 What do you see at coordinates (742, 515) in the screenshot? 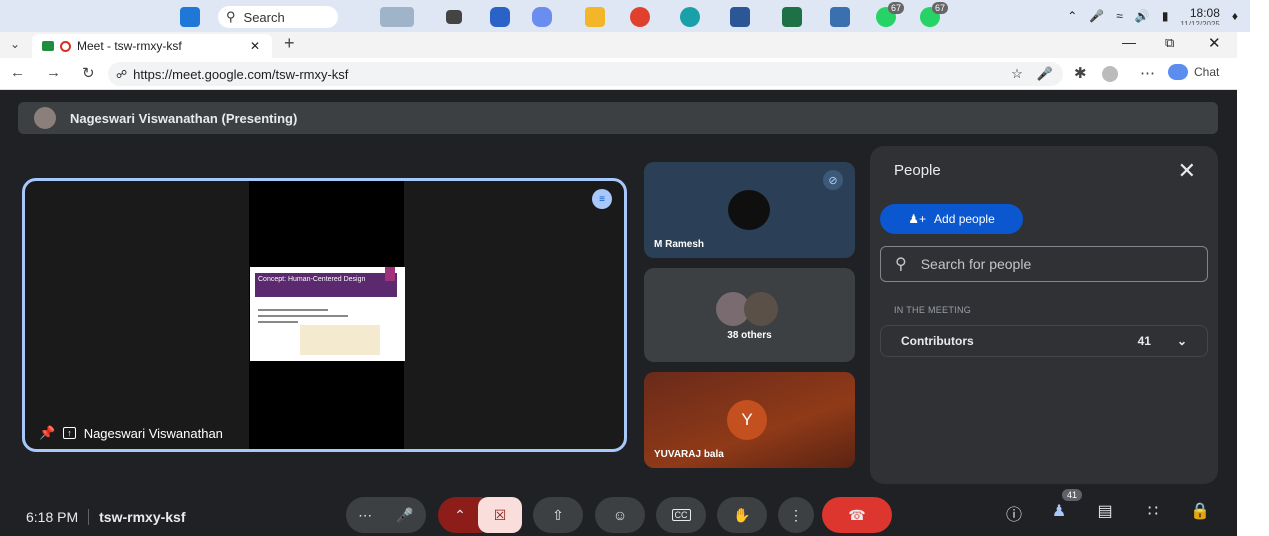
I see `raise-hand-button: ✋` at bounding box center [742, 515].